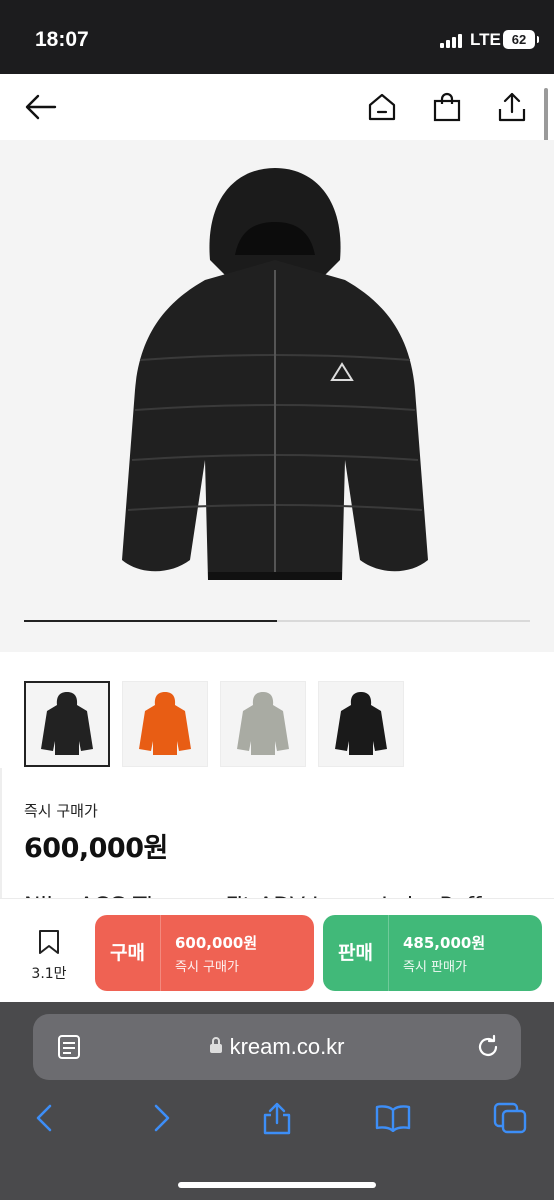 The height and width of the screenshot is (1200, 554). Describe the element at coordinates (216, 942) in the screenshot. I see `buy-price: 600,000원` at that location.